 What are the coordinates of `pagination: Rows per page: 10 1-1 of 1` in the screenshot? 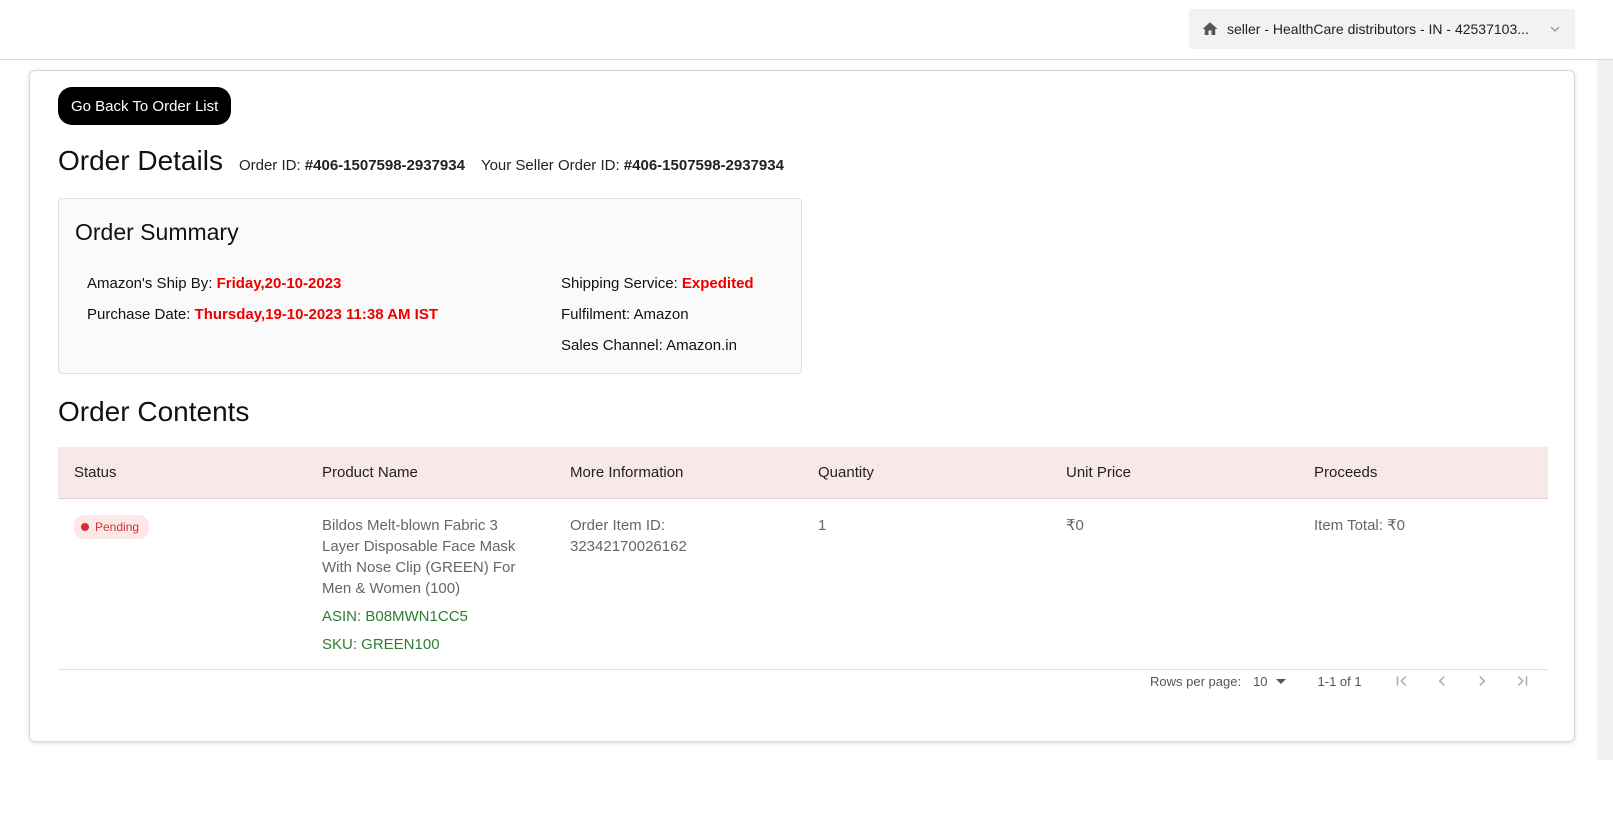 It's located at (1346, 681).